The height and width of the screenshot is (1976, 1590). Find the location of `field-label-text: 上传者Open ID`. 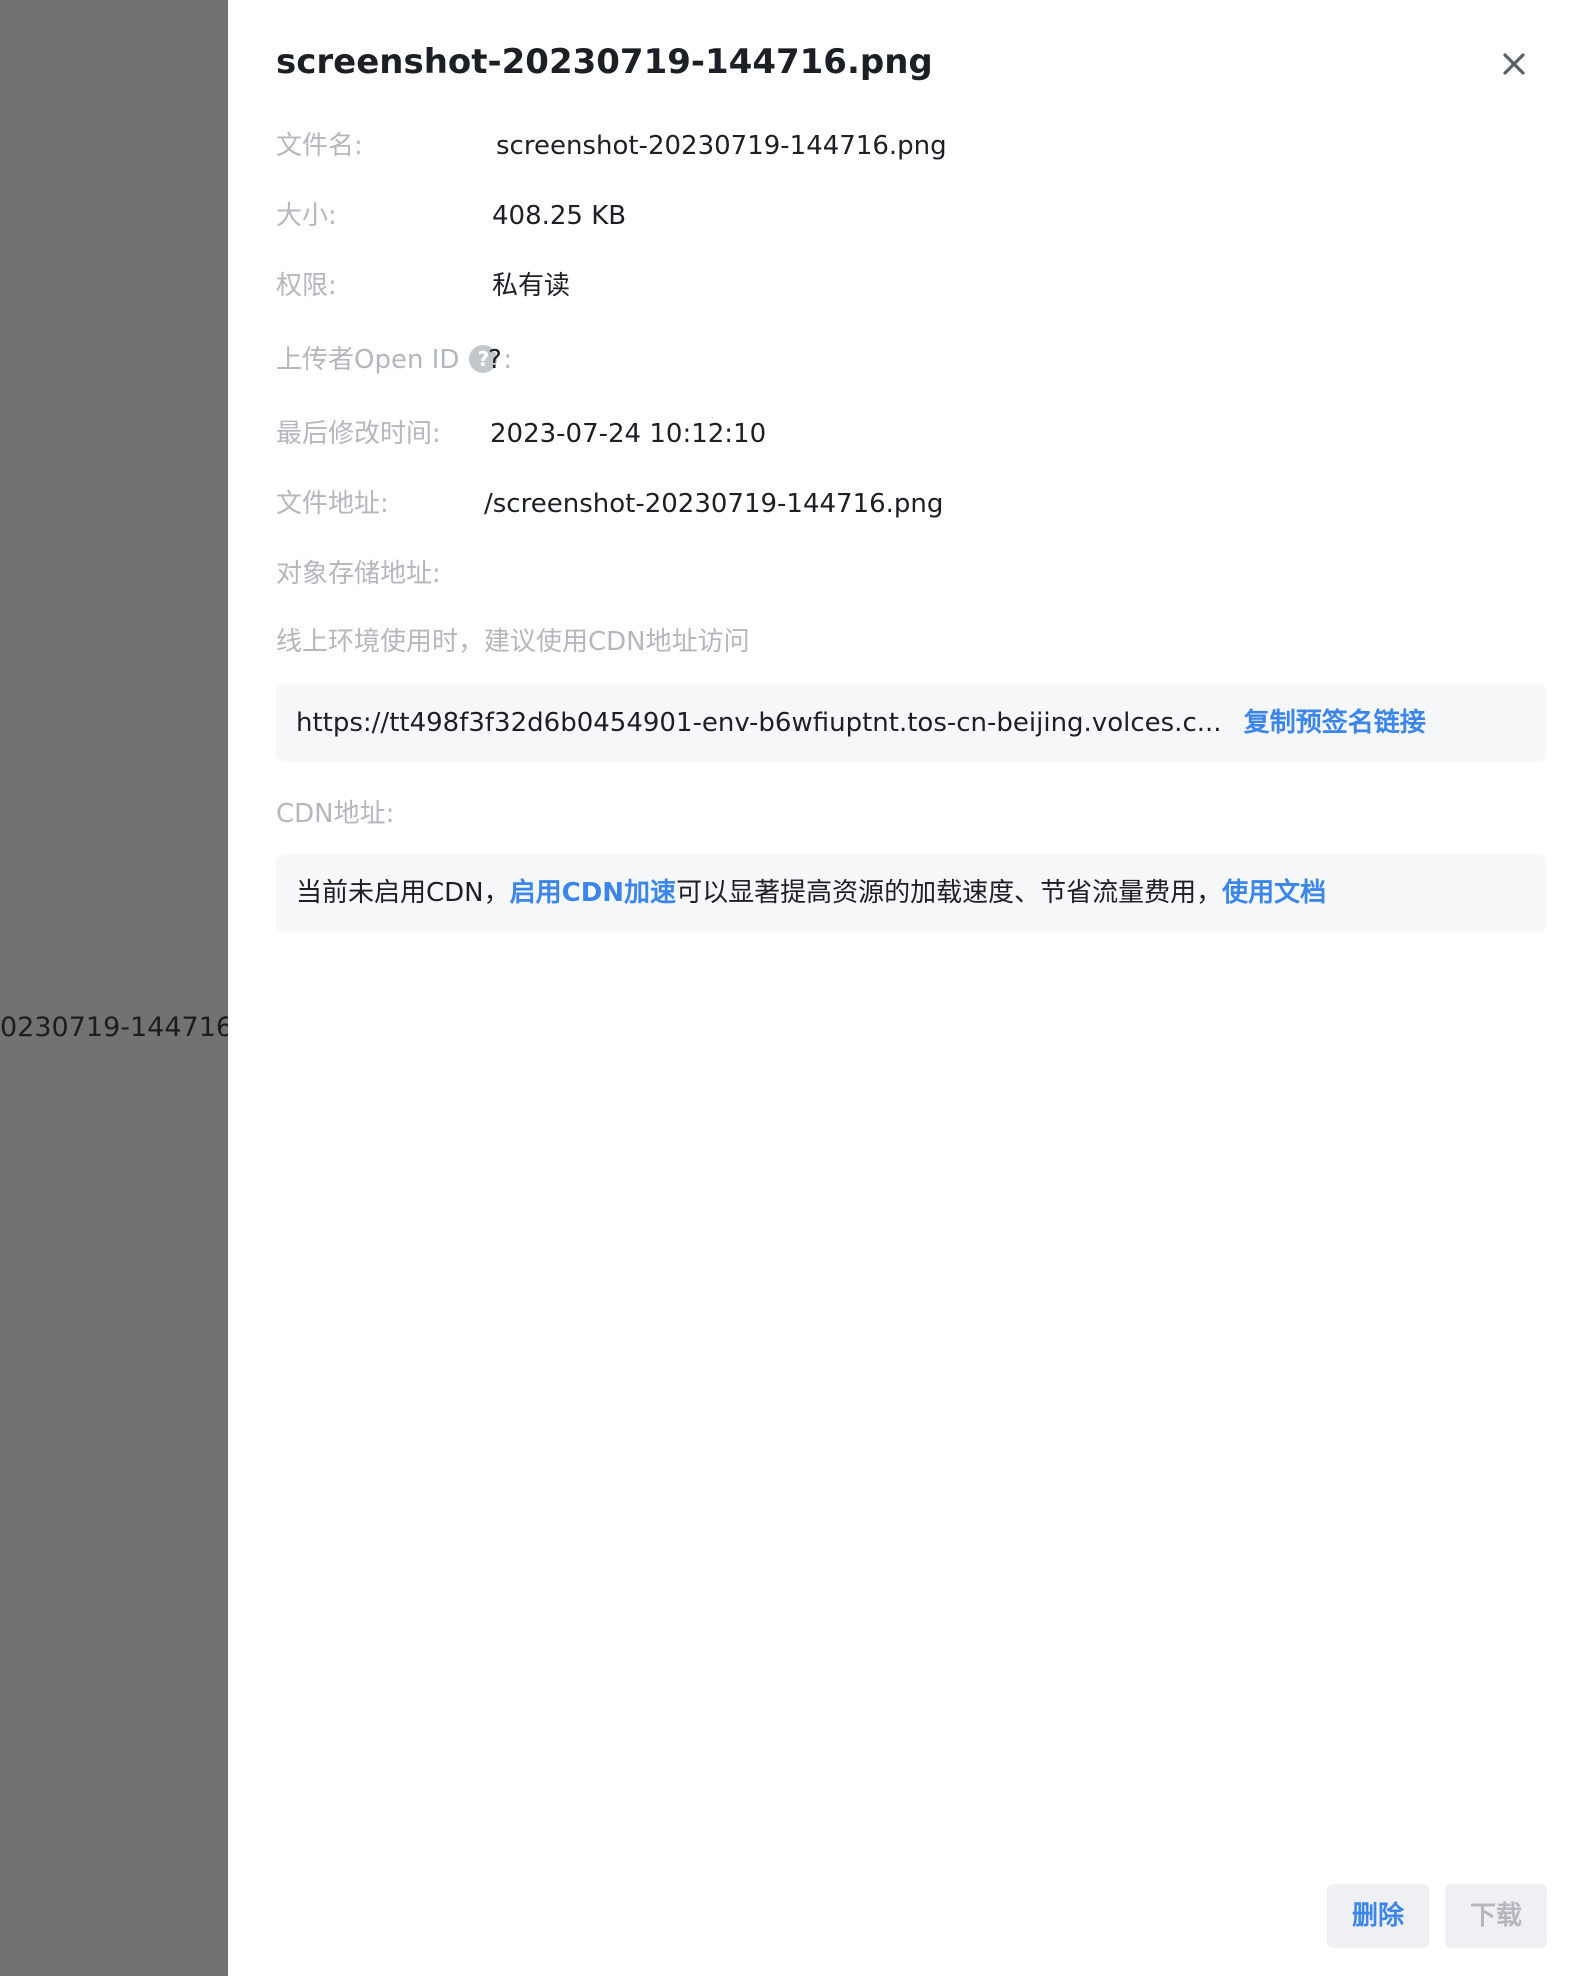

field-label-text: 上传者Open ID is located at coordinates (368, 360).